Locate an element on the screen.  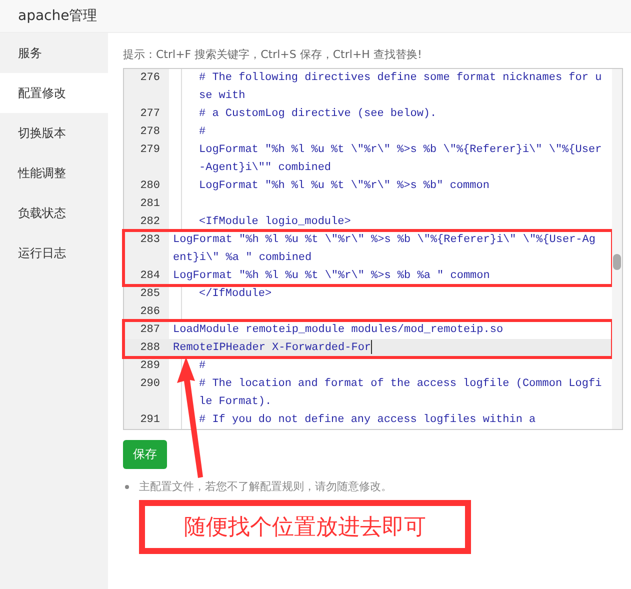
bullet-icon is located at coordinates (127, 486).